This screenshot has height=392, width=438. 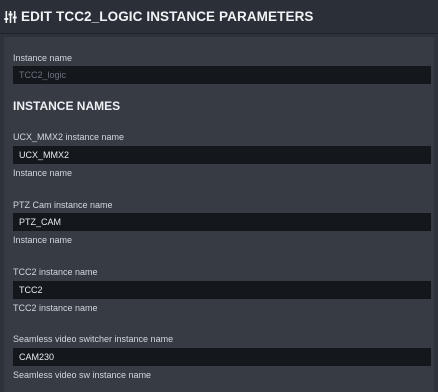 I want to click on dialog-header: EDIT TCC2_LOGIC INSTANCE PARAMETERS, so click(x=219, y=17).